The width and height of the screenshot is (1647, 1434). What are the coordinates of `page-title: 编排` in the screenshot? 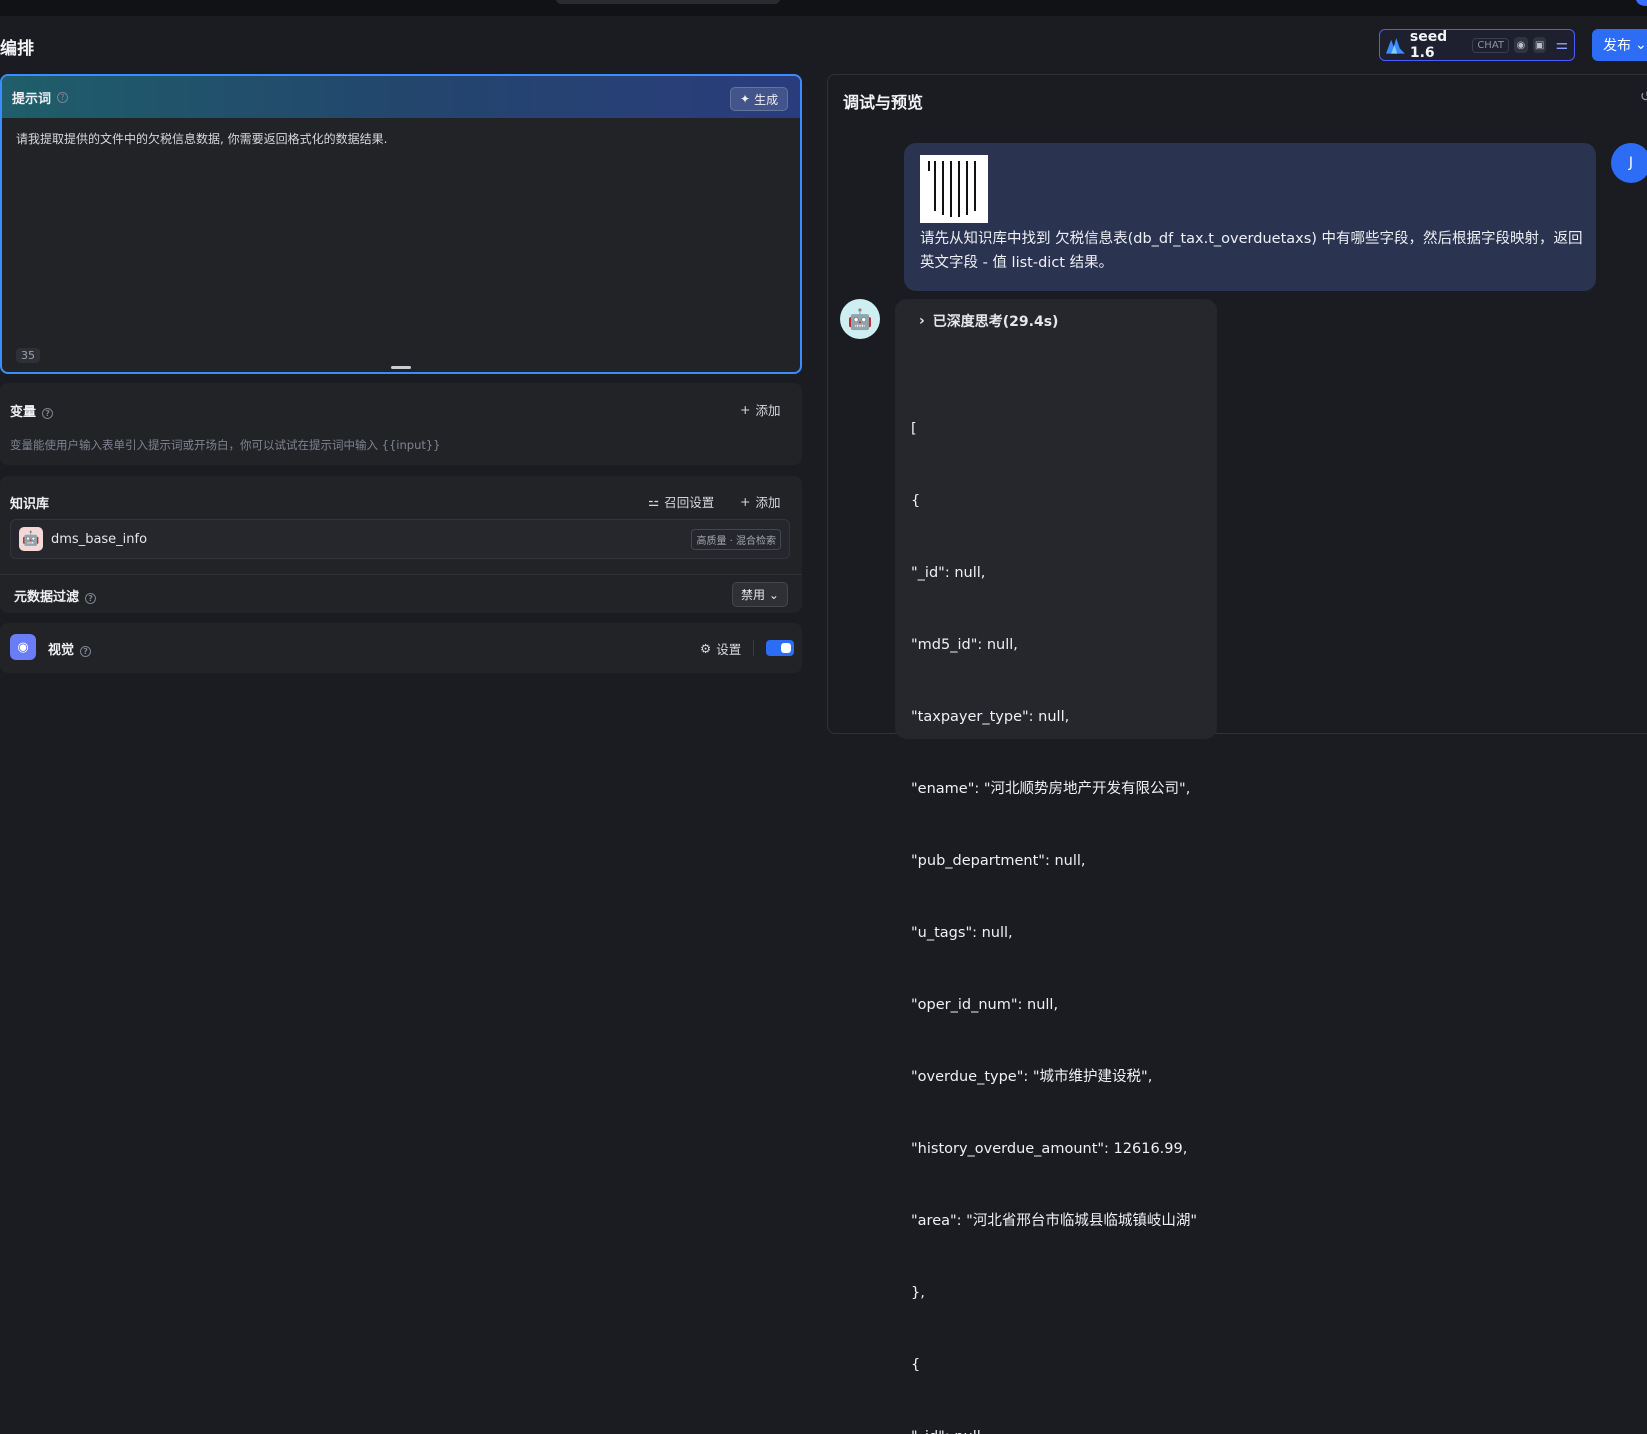 It's located at (17, 49).